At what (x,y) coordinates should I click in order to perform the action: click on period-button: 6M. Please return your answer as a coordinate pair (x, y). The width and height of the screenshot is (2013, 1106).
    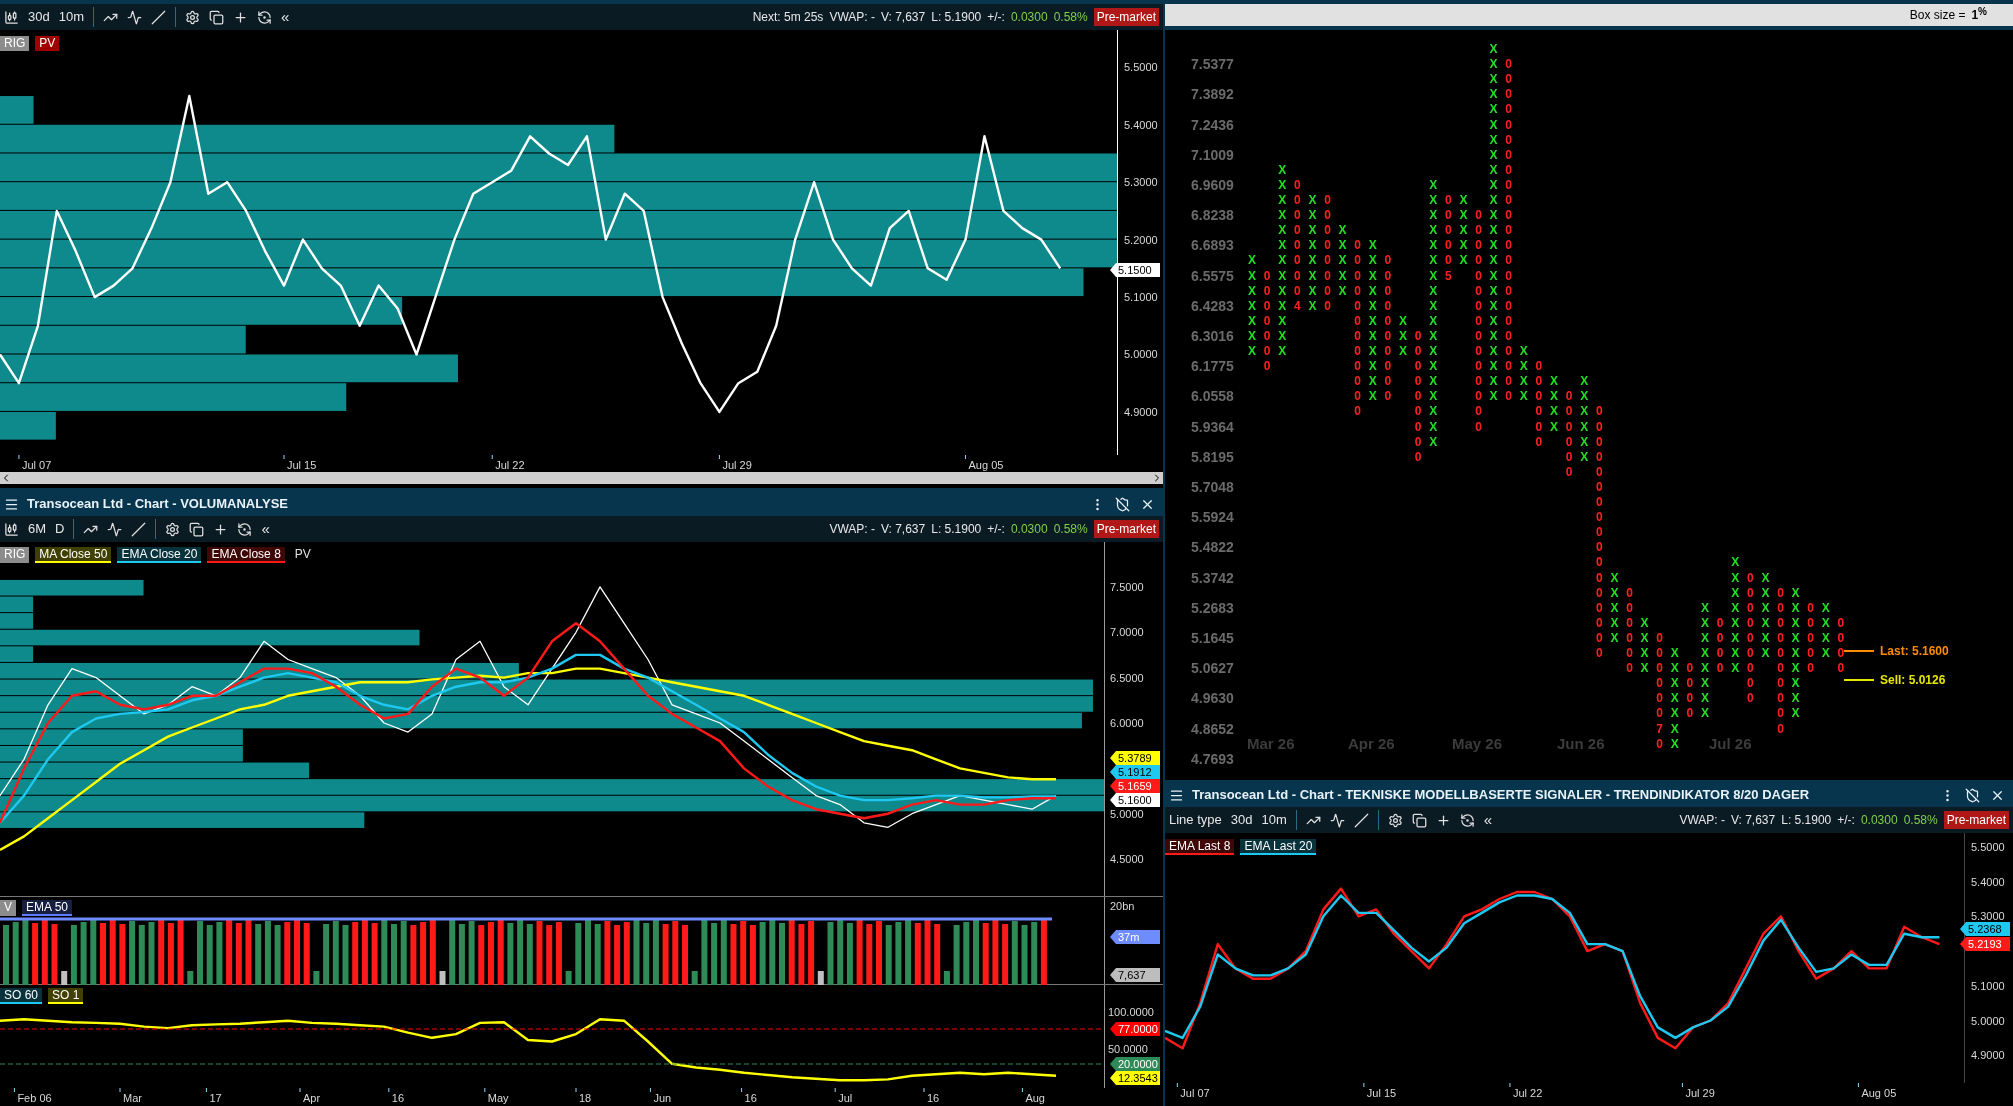
    Looking at the image, I should click on (37, 529).